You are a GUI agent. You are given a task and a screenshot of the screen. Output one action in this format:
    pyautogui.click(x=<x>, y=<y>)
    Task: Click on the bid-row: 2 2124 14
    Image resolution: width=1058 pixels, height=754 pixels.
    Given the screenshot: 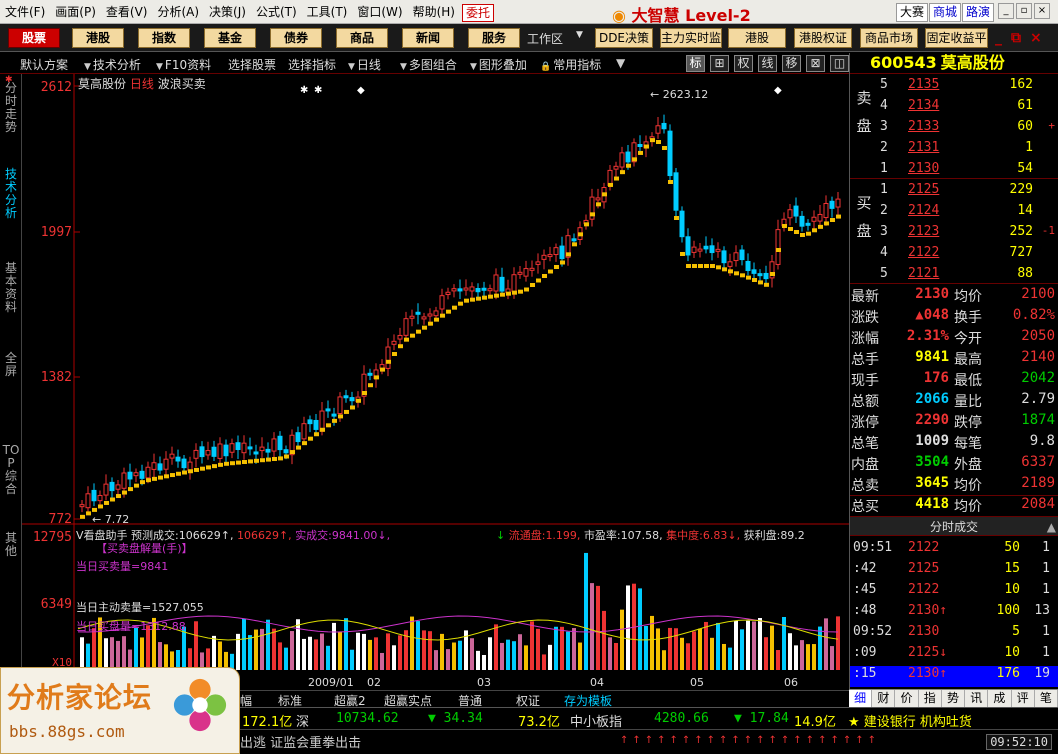 What is the action you would take?
    pyautogui.click(x=967, y=213)
    